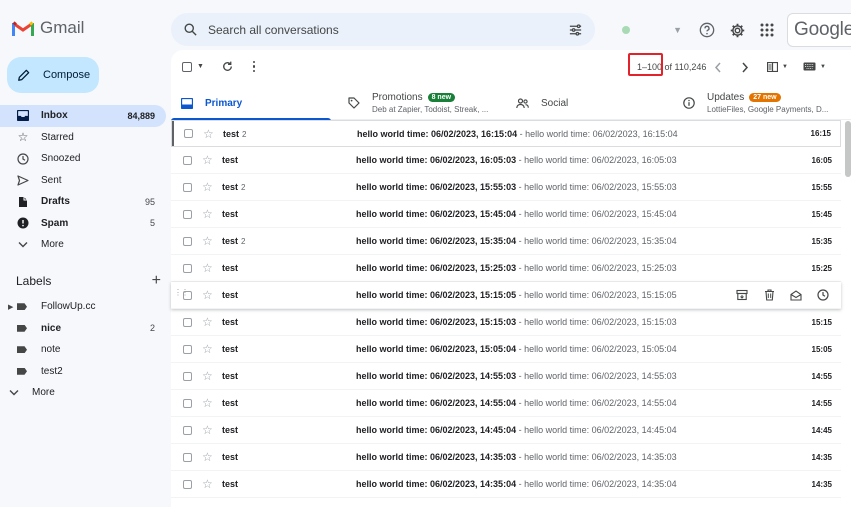 Image resolution: width=851 pixels, height=507 pixels. Describe the element at coordinates (83, 138) in the screenshot. I see `sidebar-item-starred: ☆ Starred` at that location.